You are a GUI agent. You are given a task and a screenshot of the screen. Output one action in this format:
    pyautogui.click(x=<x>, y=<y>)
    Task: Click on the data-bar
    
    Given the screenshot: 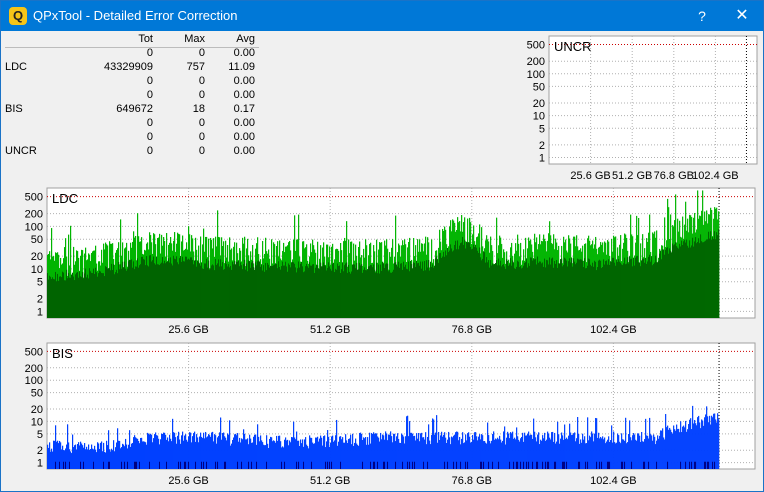 What is the action you would take?
    pyautogui.click(x=719, y=444)
    